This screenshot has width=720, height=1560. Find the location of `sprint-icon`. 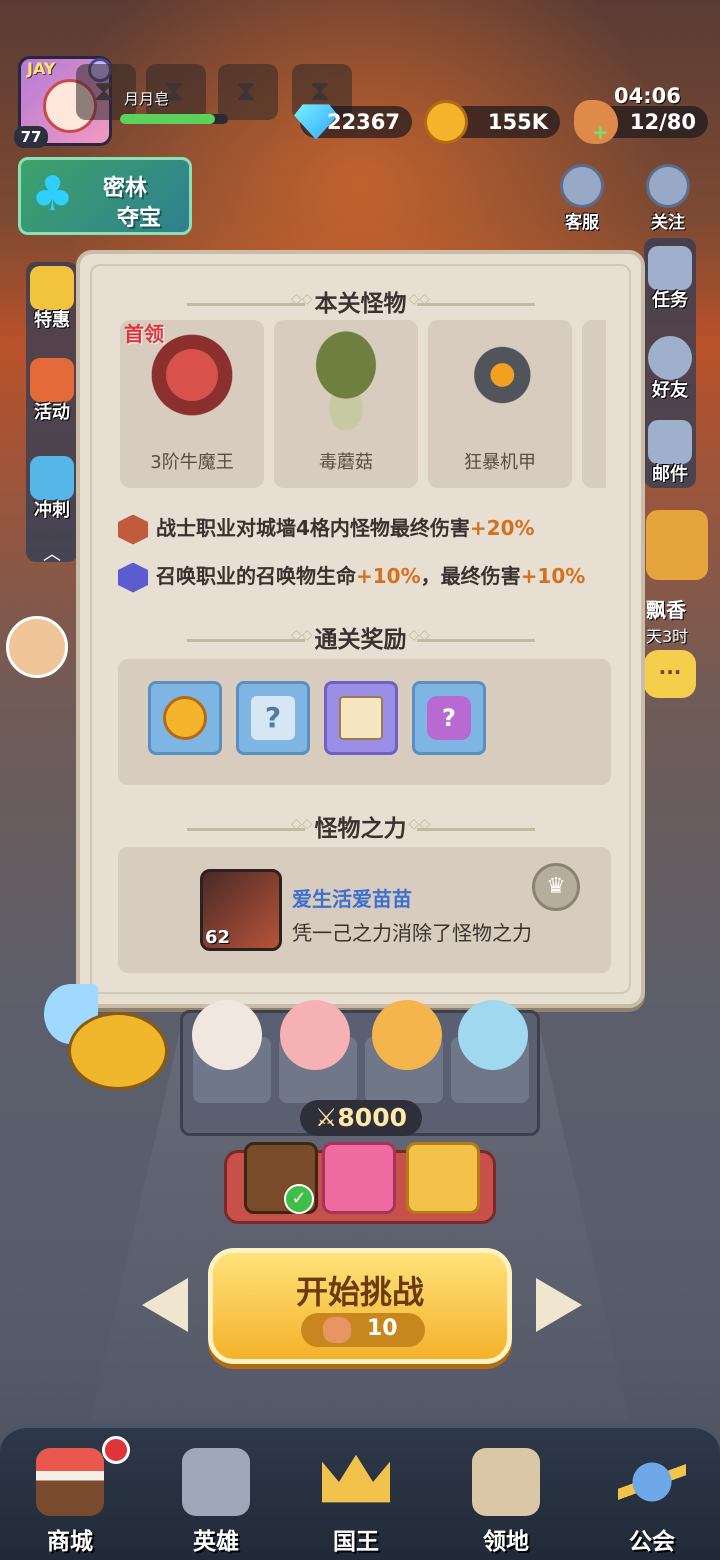

sprint-icon is located at coordinates (52, 478).